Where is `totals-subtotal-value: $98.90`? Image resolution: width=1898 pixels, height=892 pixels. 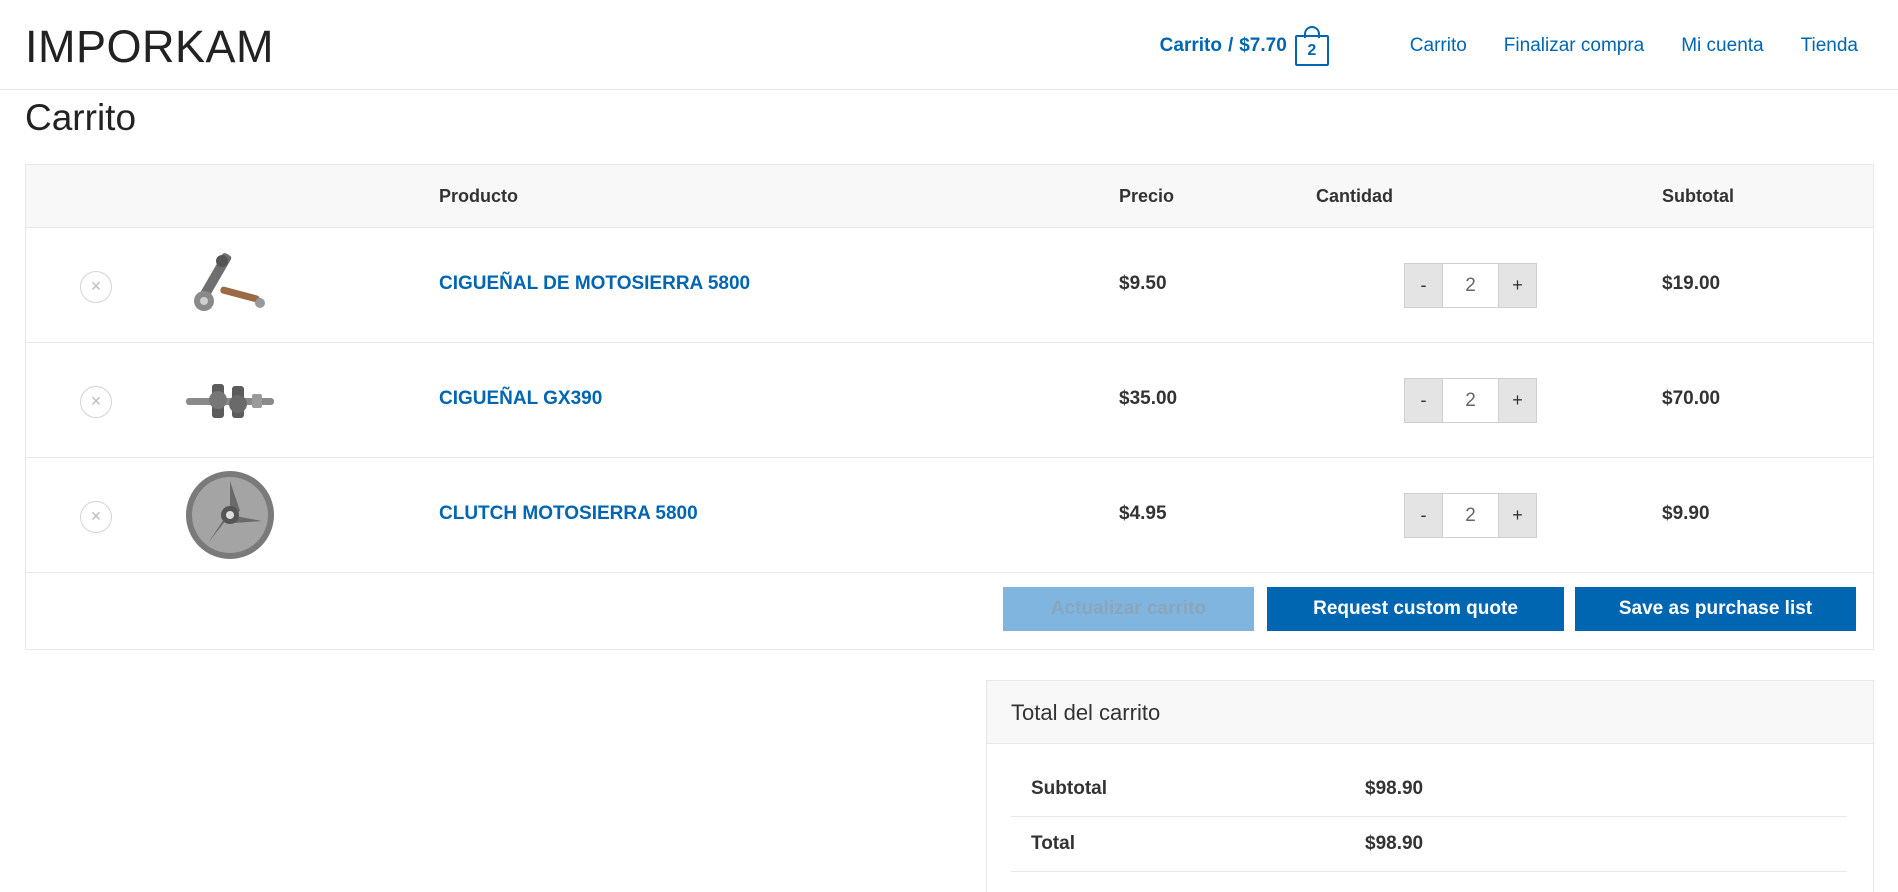
totals-subtotal-value: $98.90 is located at coordinates (1394, 788).